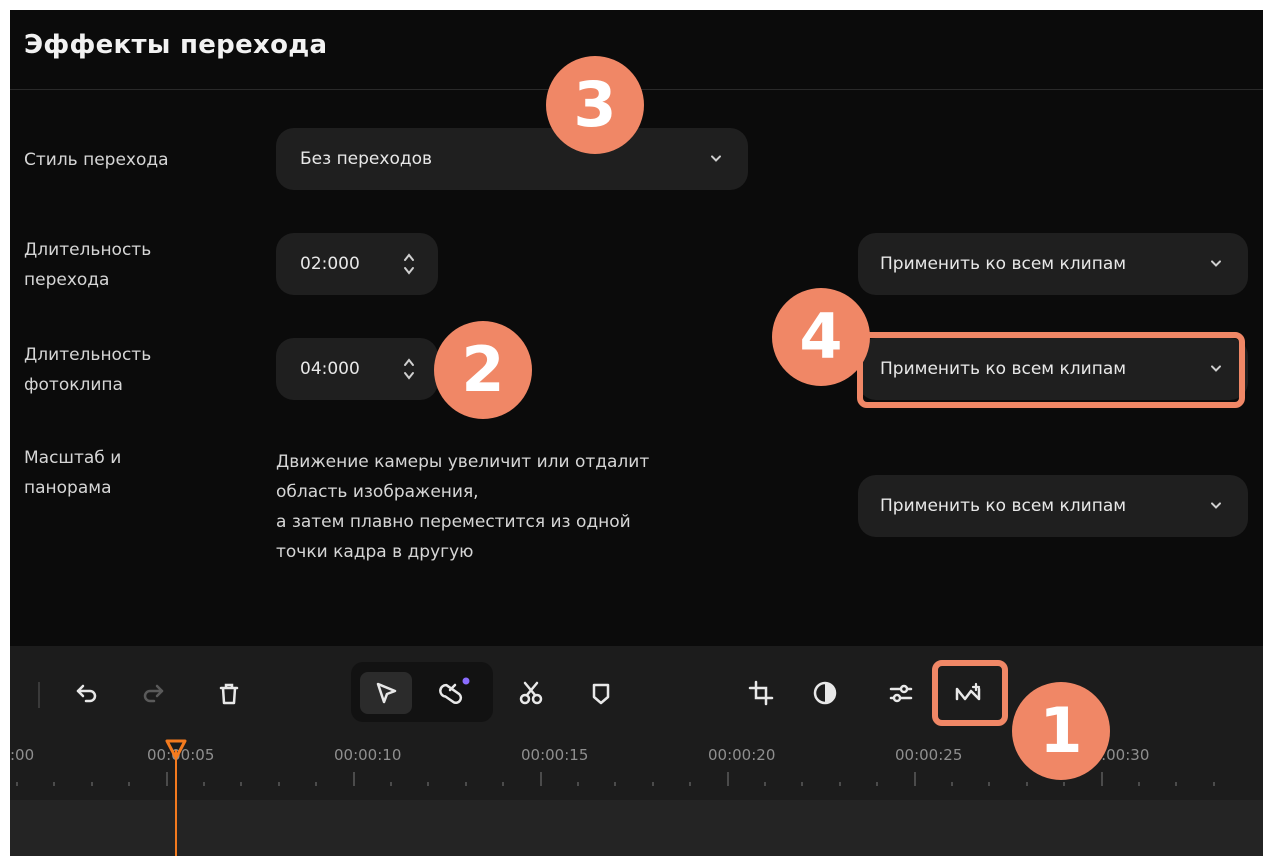 This screenshot has height=856, width=1263. What do you see at coordinates (386, 693) in the screenshot?
I see `select-cursor-icon` at bounding box center [386, 693].